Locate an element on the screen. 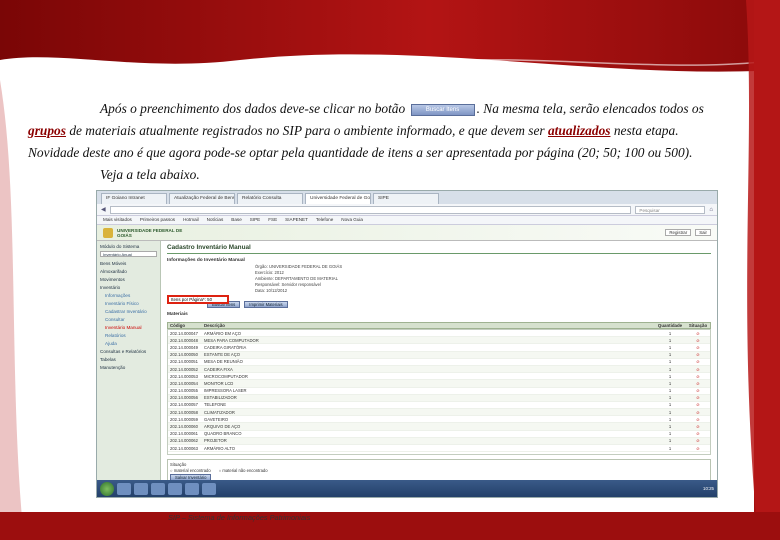 Image resolution: width=780 pixels, height=540 pixels. sidebar-item-active: Inventário Manual is located at coordinates (128, 327).